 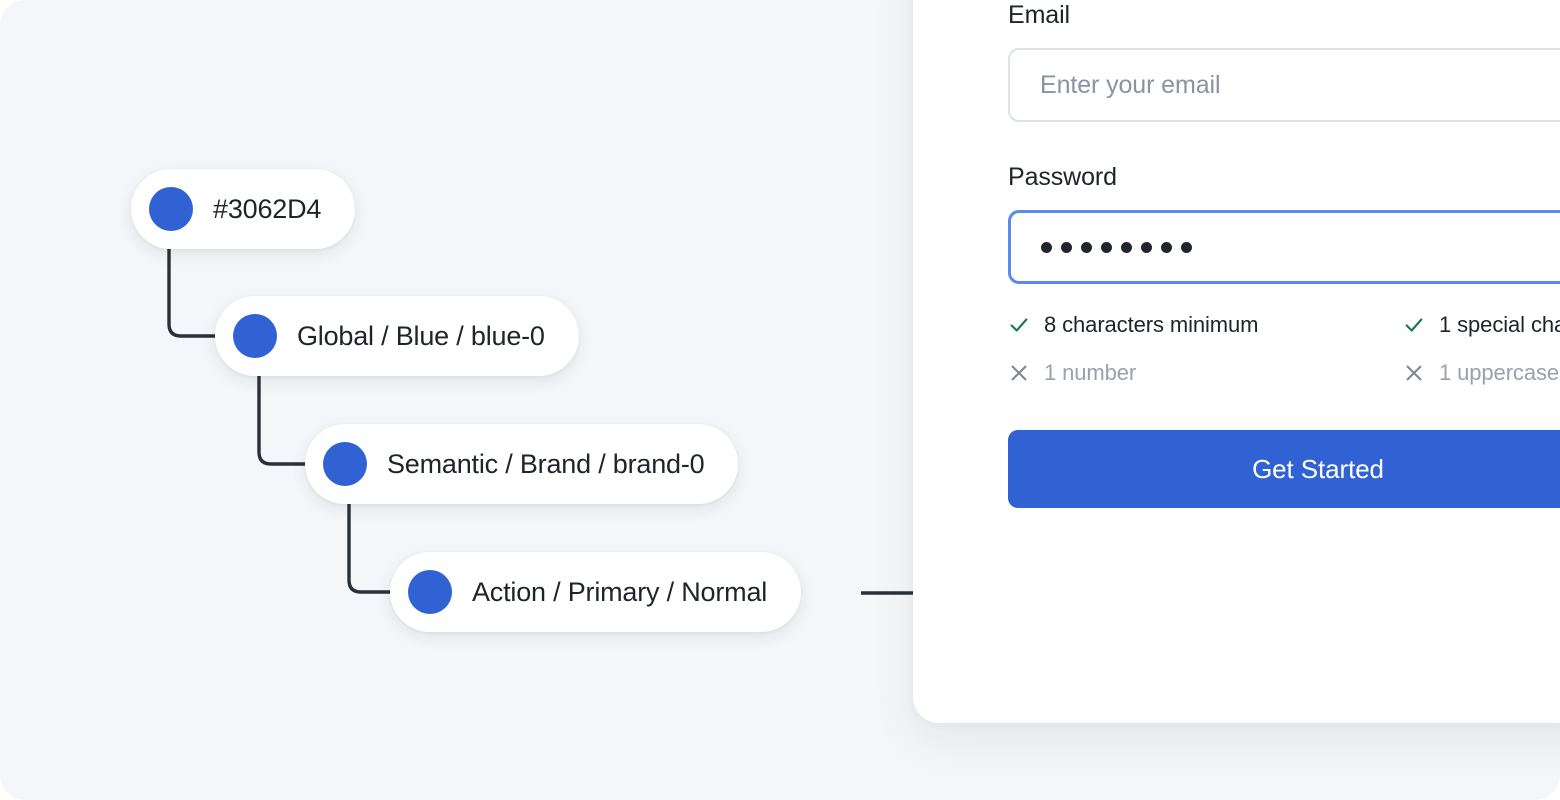 I want to click on password-requirement-item: 1 uppercase letter, so click(x=1481, y=373).